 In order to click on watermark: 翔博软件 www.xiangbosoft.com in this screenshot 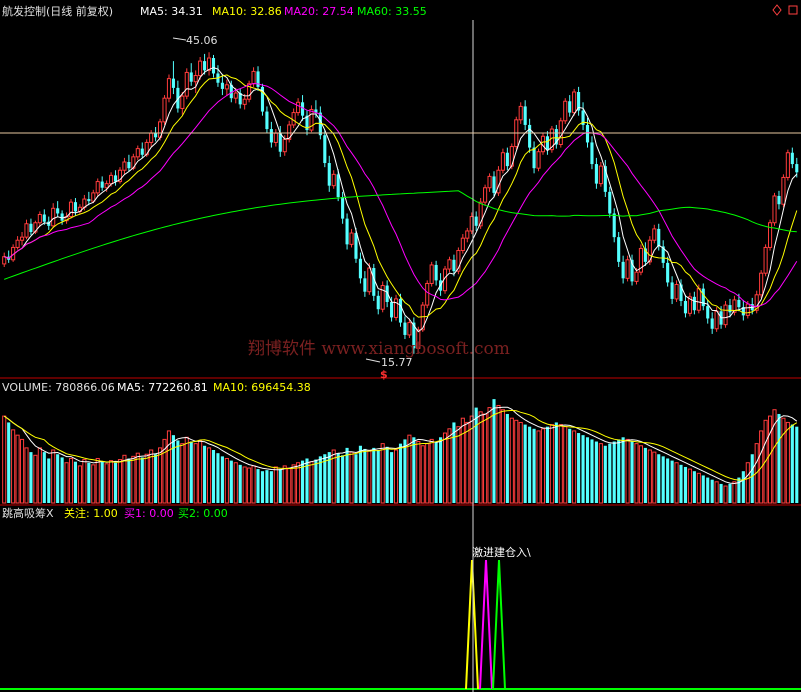, I will do `click(379, 349)`.